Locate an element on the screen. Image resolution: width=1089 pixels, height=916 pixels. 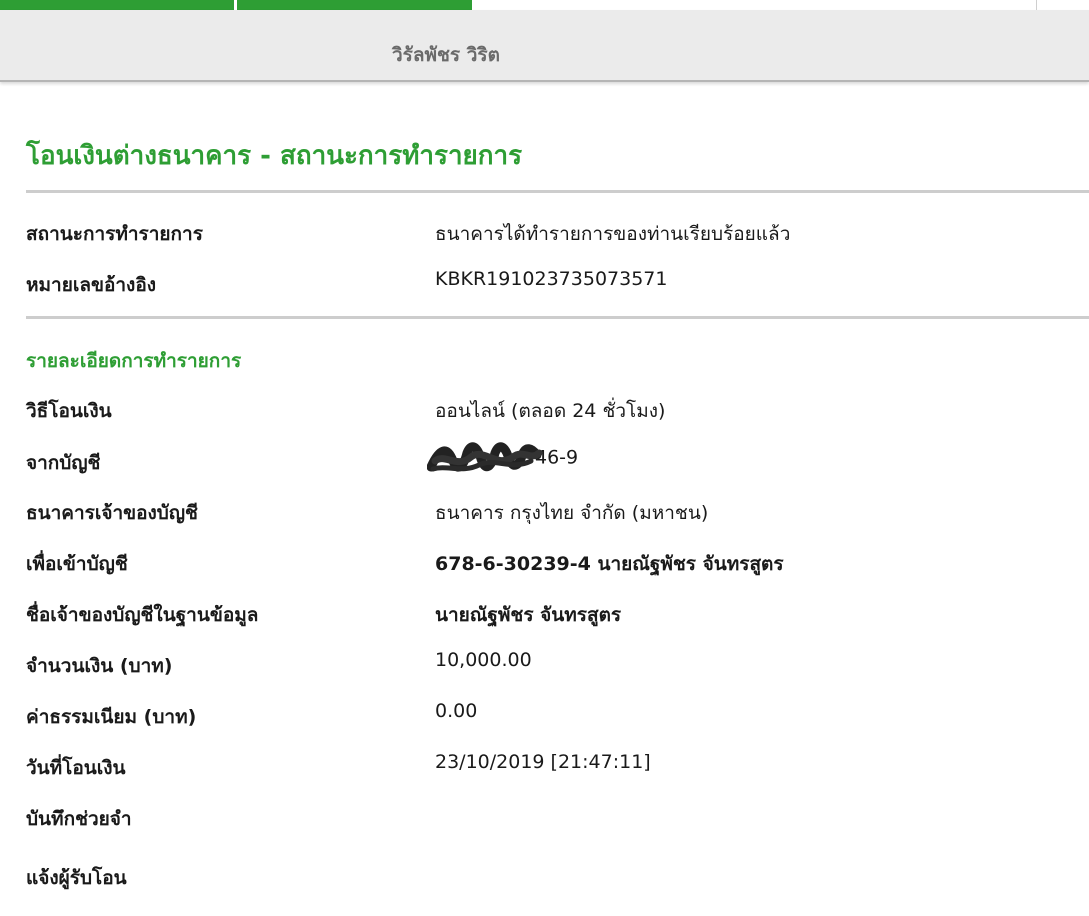
from-account-value: 46-9 is located at coordinates (502, 457).